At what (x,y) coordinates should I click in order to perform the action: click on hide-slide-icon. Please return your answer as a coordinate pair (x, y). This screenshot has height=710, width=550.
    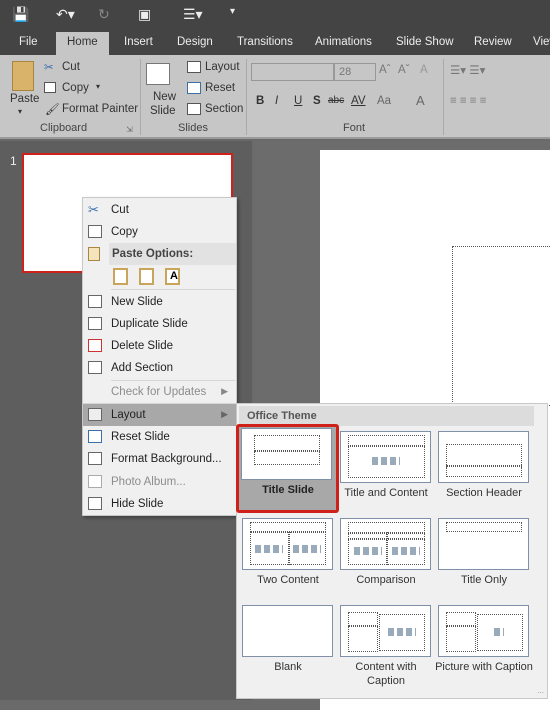
    Looking at the image, I should click on (95, 503).